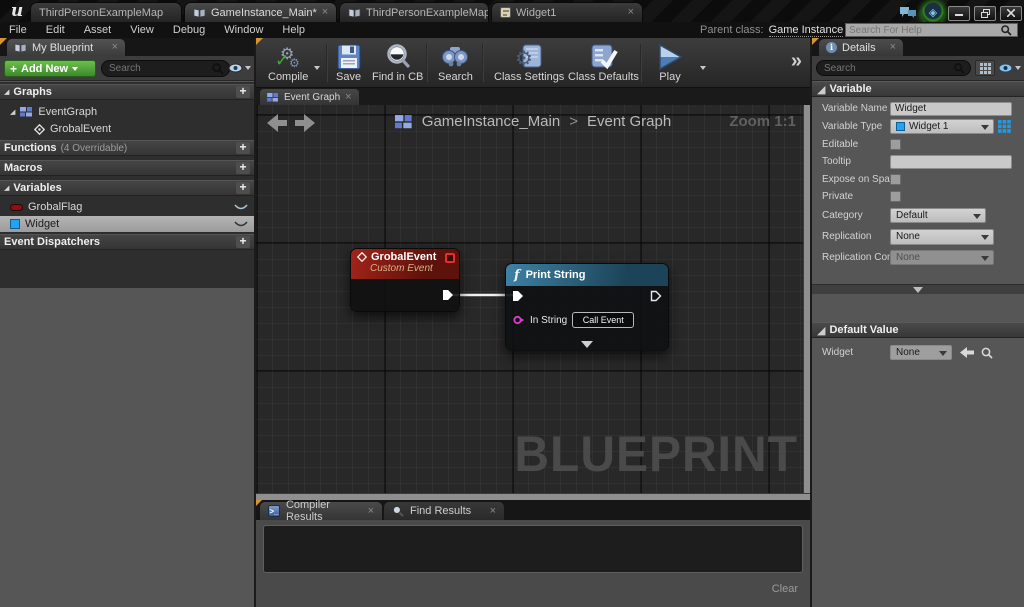 This screenshot has width=1024, height=607. I want to click on compile-button: ⚙ ⚙ ✓ Compile, so click(288, 63).